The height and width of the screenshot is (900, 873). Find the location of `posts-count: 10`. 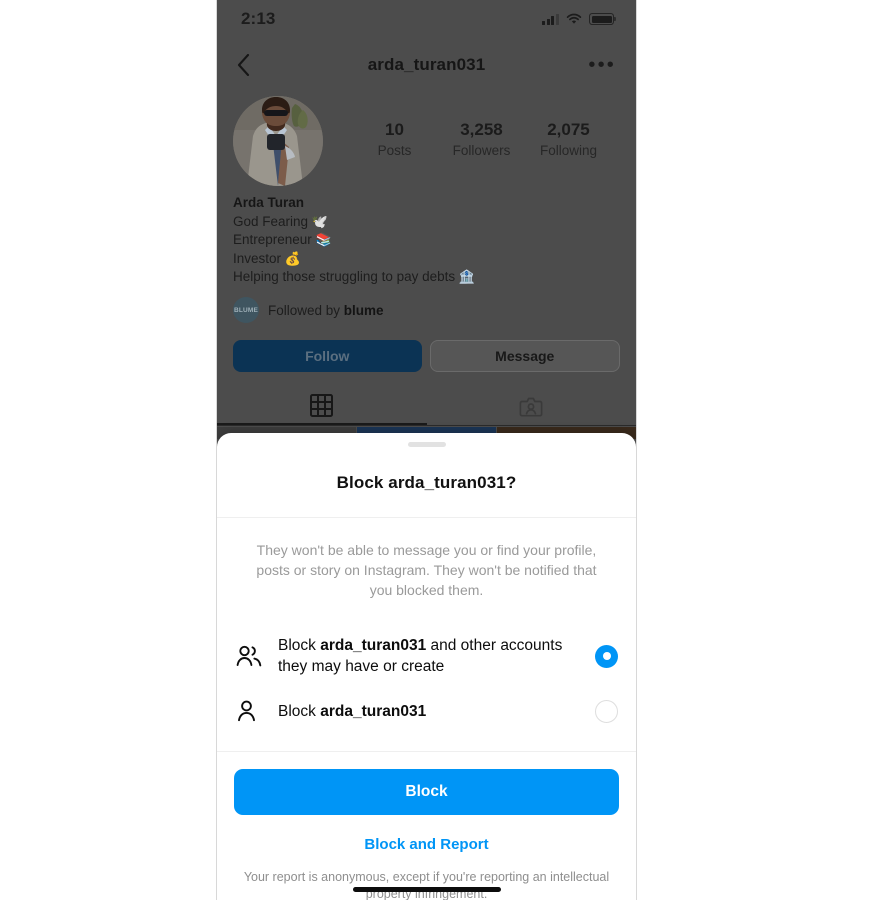

posts-count: 10 is located at coordinates (394, 129).